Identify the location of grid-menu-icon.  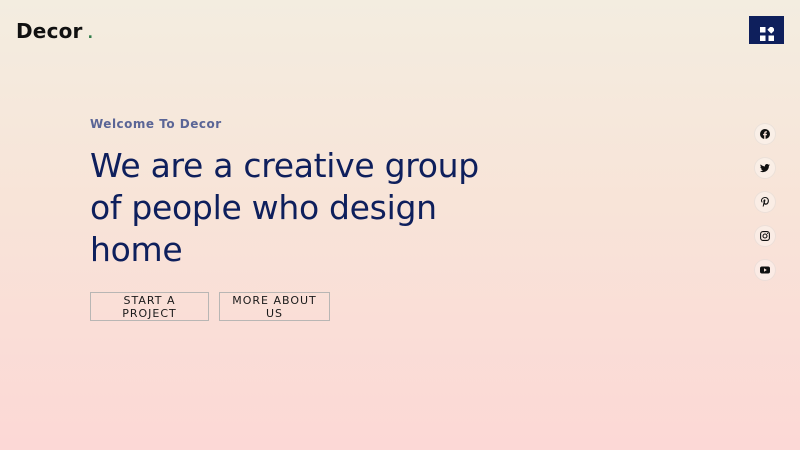
(766, 33).